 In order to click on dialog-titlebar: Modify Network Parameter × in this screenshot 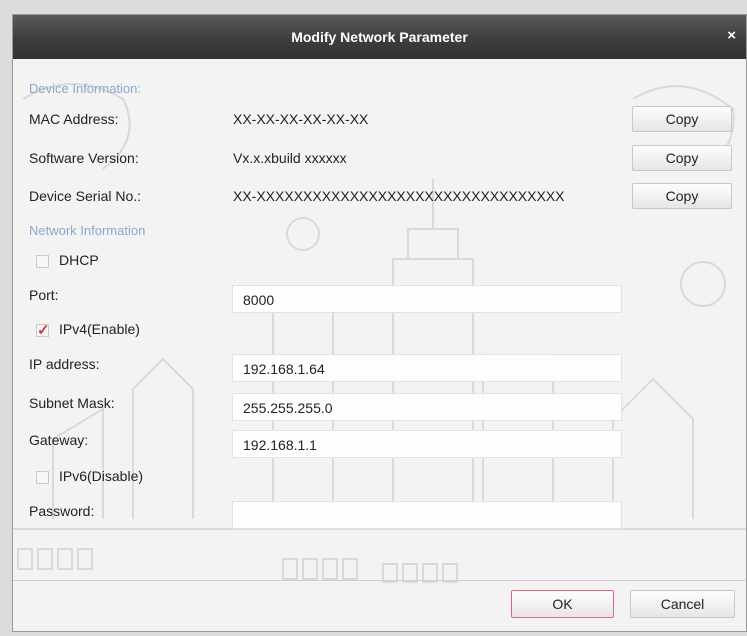, I will do `click(379, 37)`.